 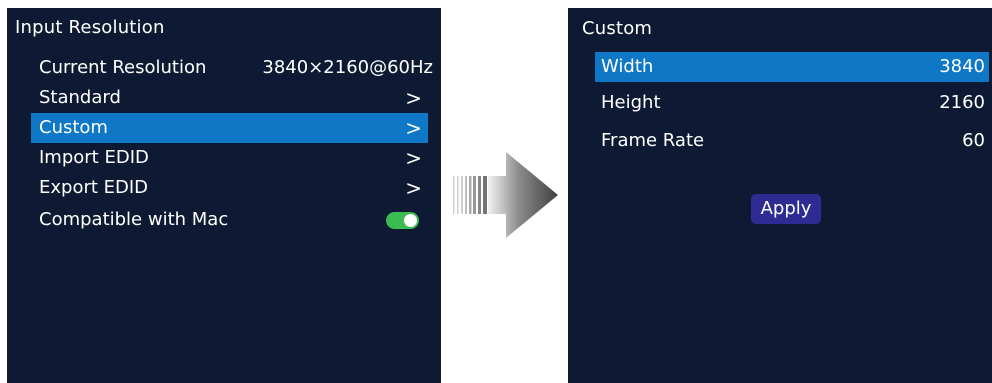 I want to click on right-arrow-icon, so click(x=505, y=195).